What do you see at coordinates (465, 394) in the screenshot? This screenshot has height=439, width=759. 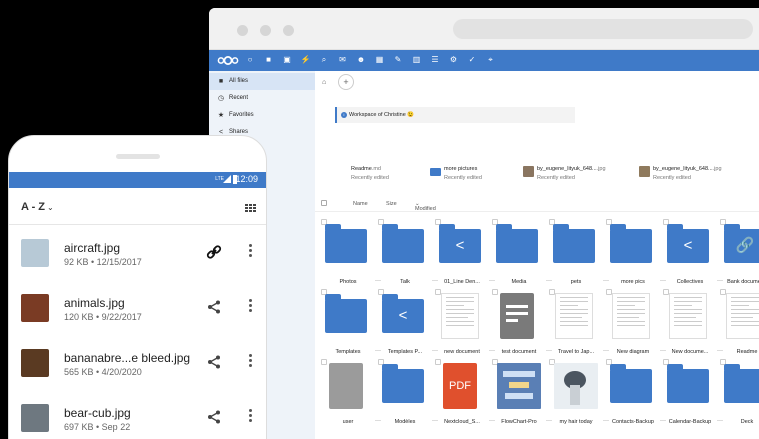 I see `file-tile: PDF Nextcloud_S... ···` at bounding box center [465, 394].